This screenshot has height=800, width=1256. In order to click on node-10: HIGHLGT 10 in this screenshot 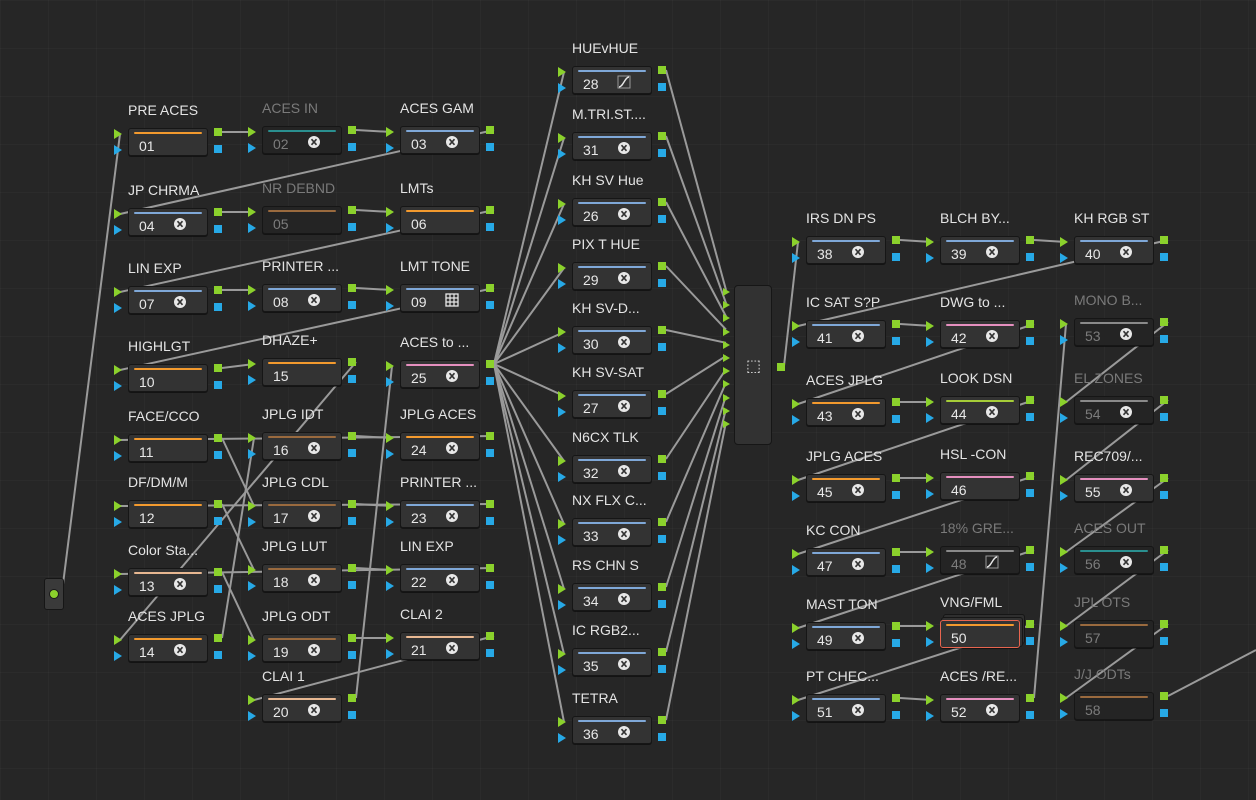, I will do `click(168, 365)`.